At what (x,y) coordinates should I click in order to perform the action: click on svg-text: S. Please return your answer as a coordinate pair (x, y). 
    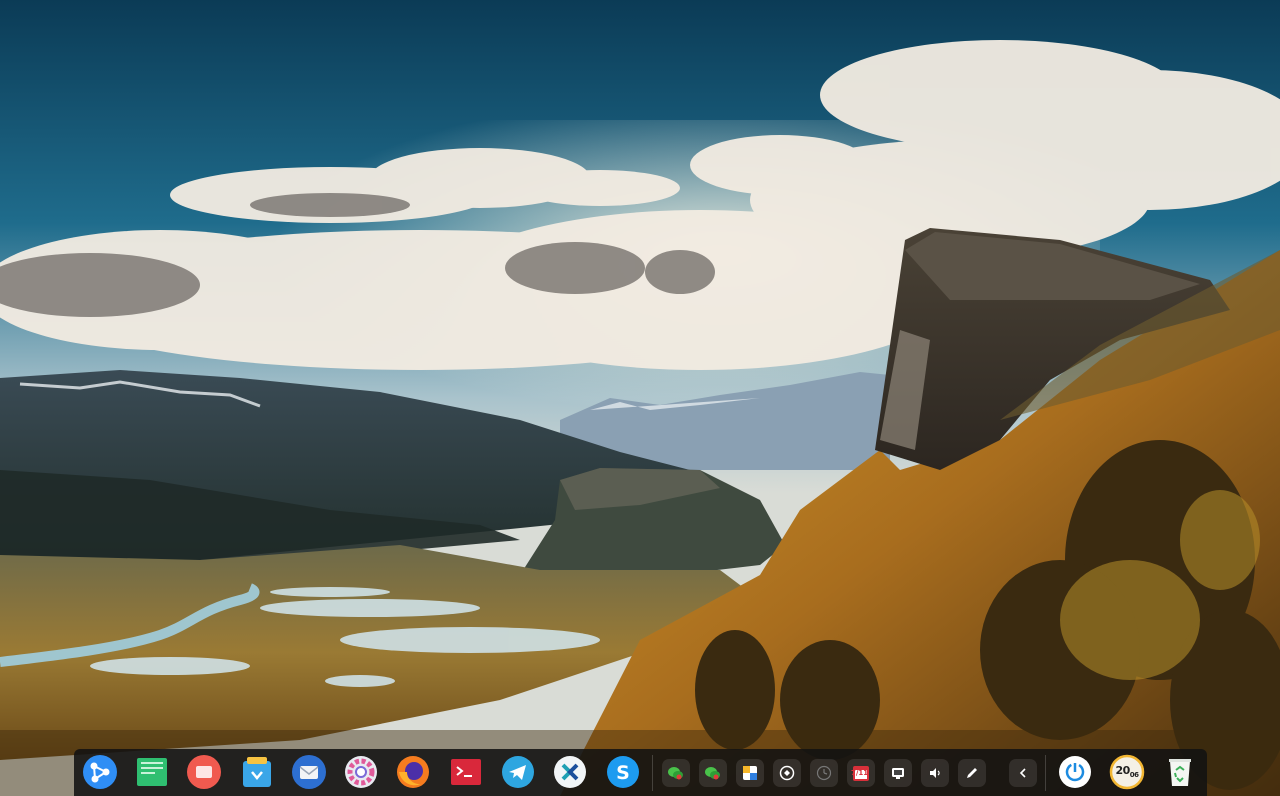
    Looking at the image, I should click on (623, 773).